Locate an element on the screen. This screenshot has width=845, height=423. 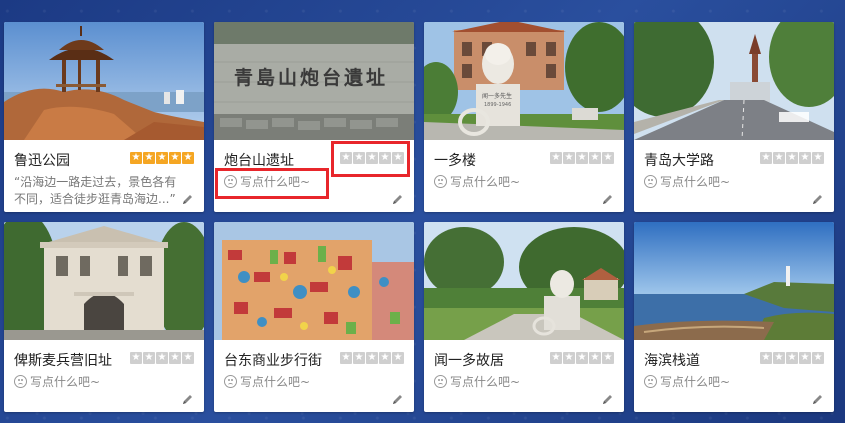
spot-name: 闻一多故居 is located at coordinates (469, 360).